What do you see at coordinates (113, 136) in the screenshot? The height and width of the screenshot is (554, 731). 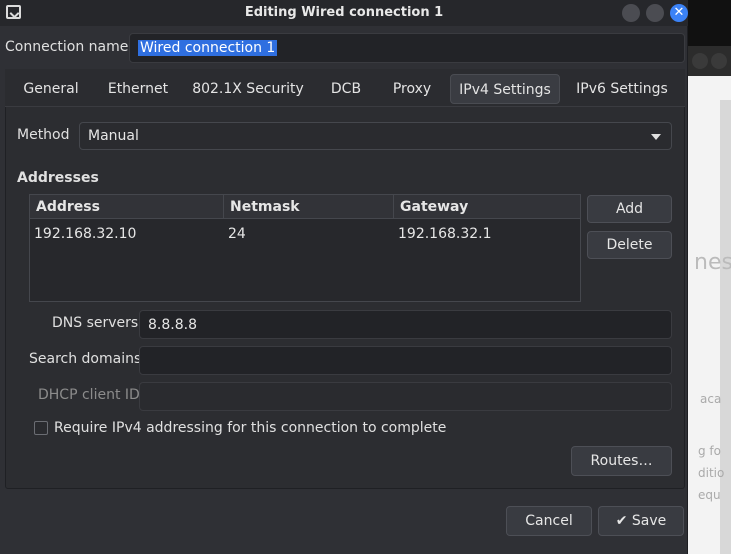 I see `method-value: Manual` at bounding box center [113, 136].